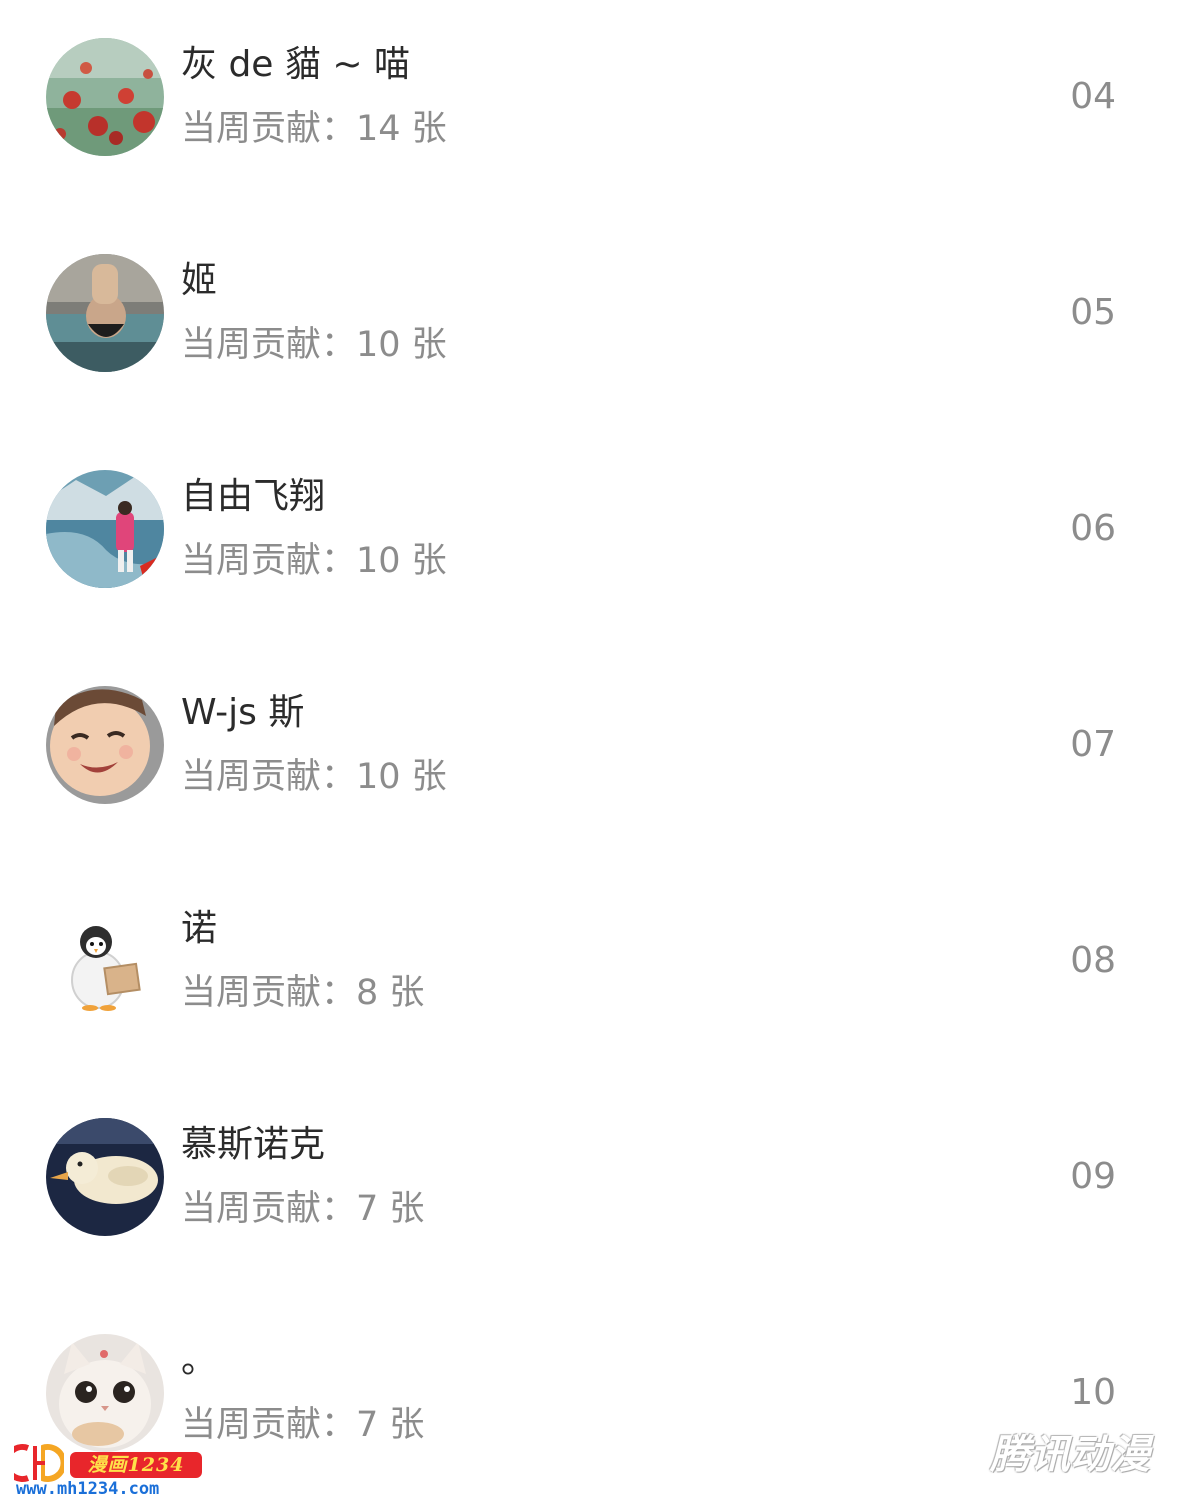 The width and height of the screenshot is (1200, 1512). I want to click on user-name: 诺, so click(199, 928).